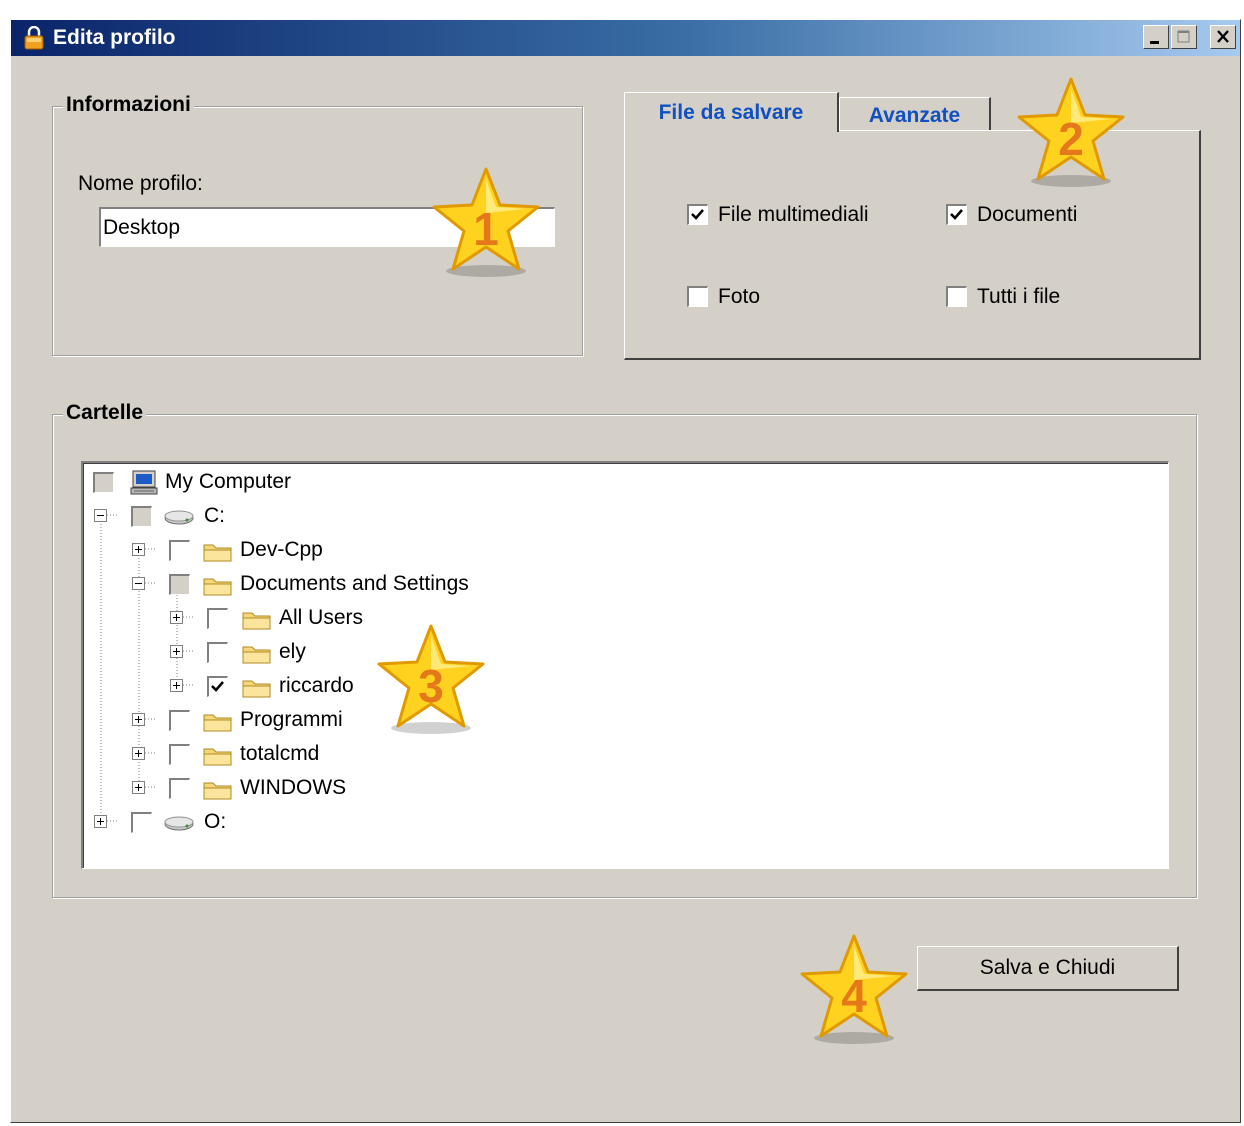 The width and height of the screenshot is (1244, 1126). Describe the element at coordinates (333, 653) in the screenshot. I see `tree-node-ely: ely` at that location.